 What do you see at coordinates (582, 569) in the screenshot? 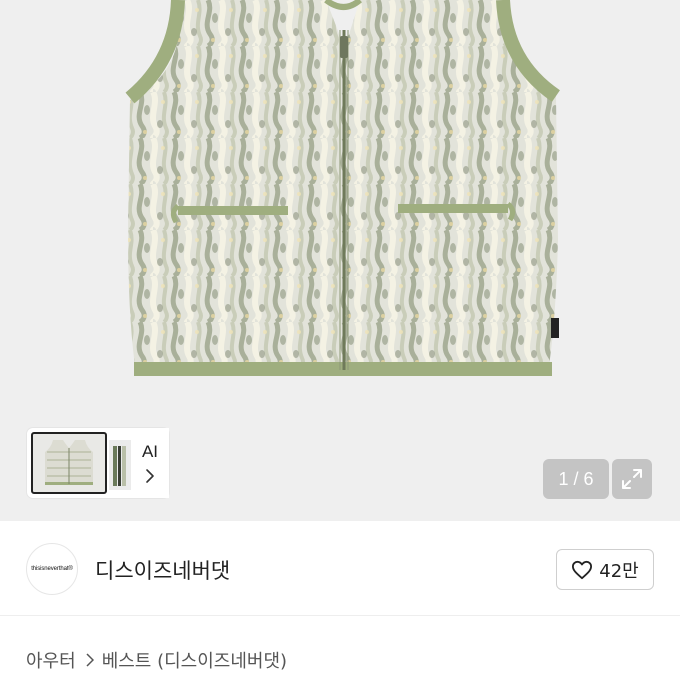
I see `heart-icon` at bounding box center [582, 569].